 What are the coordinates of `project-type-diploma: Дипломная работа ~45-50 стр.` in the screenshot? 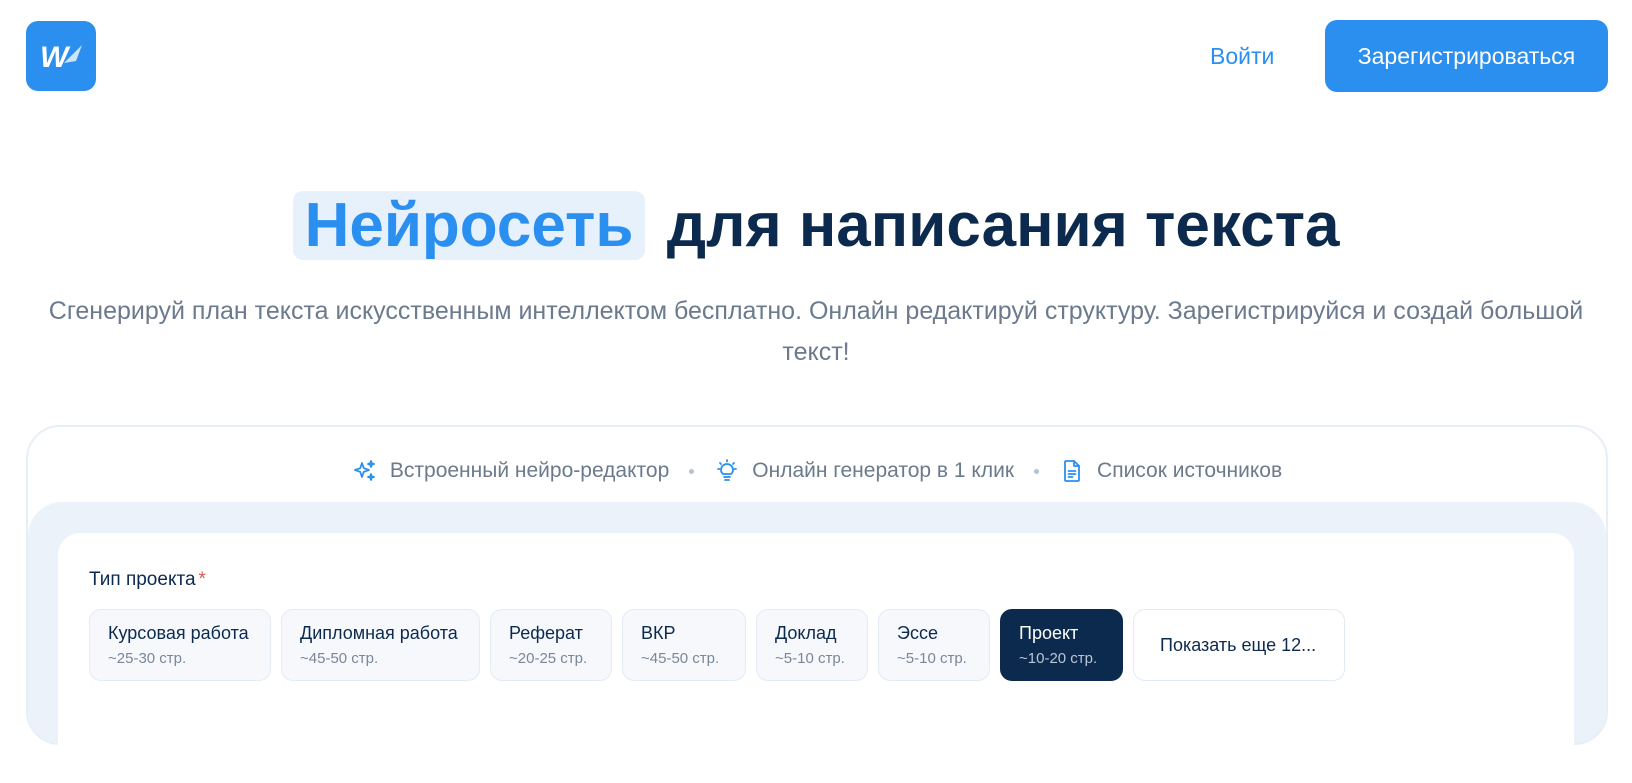 It's located at (380, 645).